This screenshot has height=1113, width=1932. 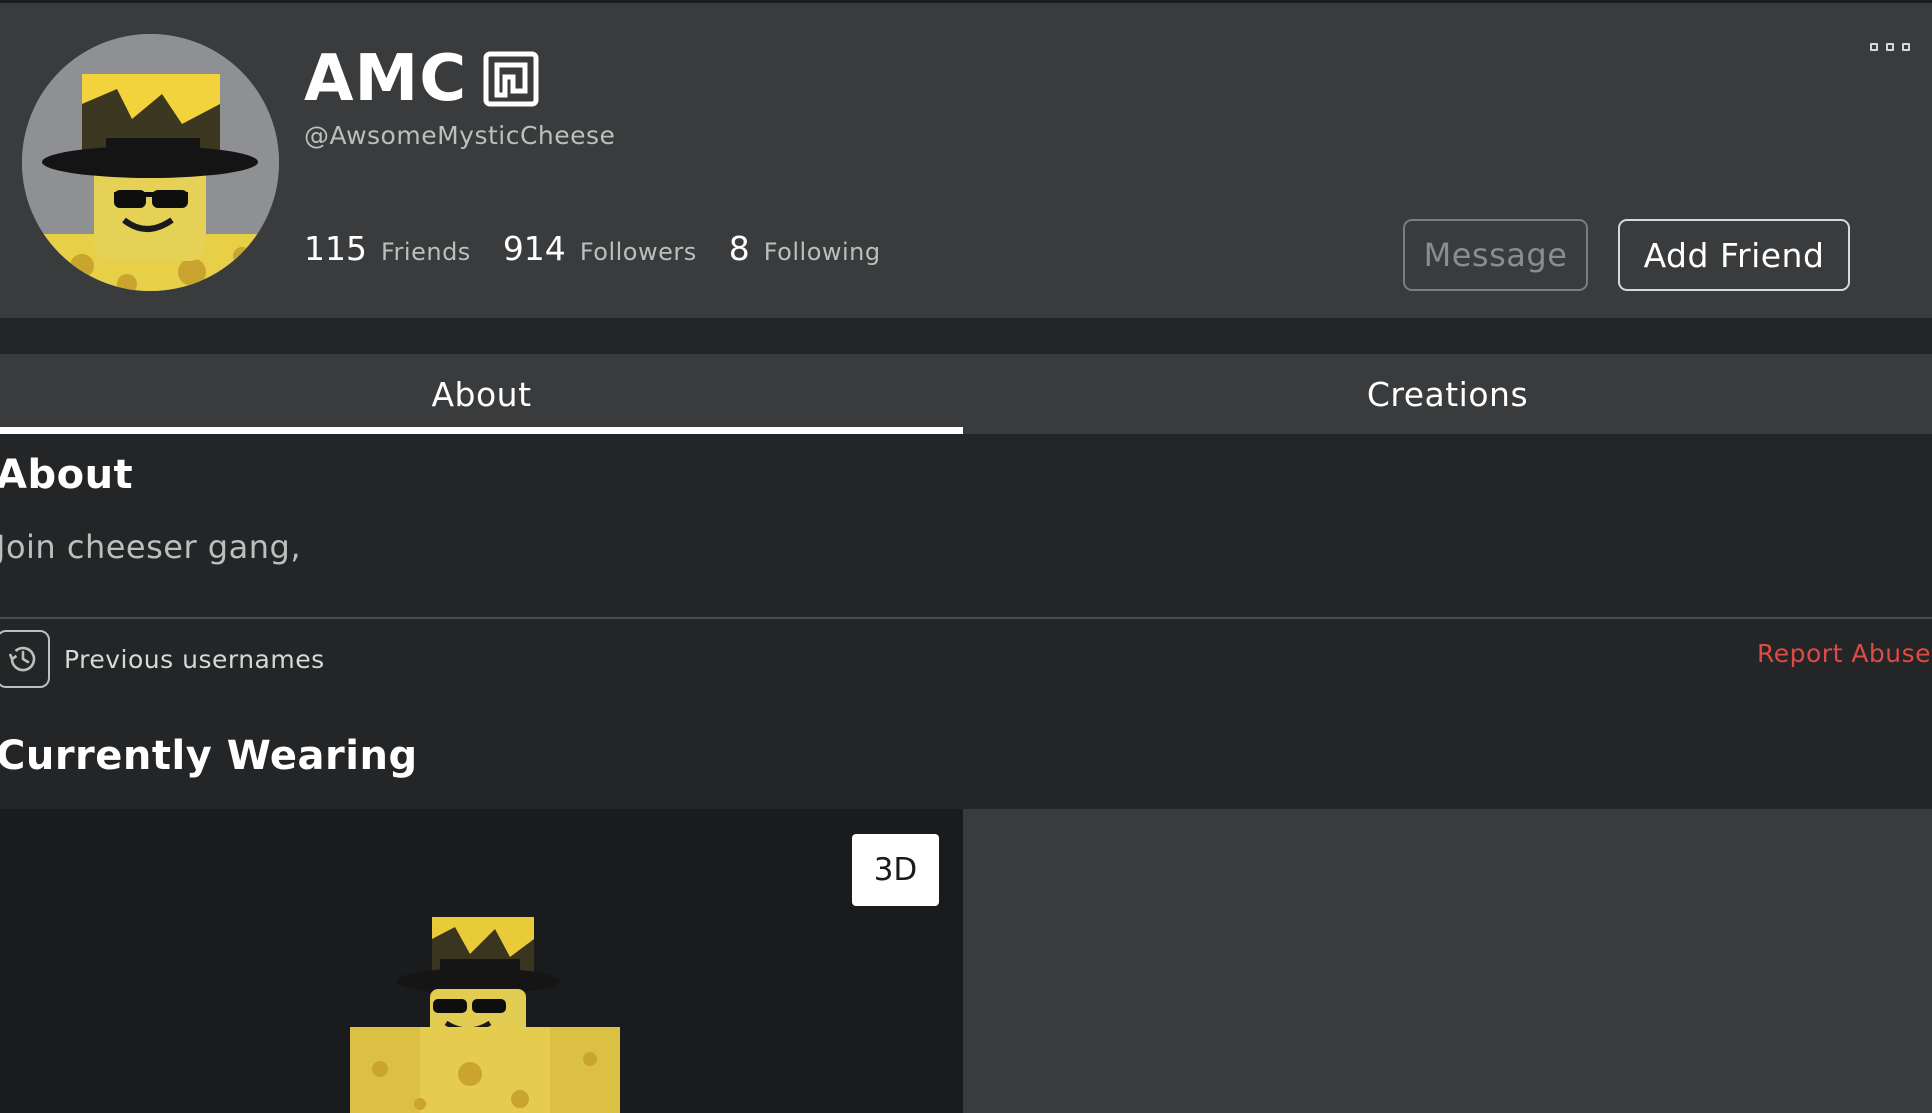 What do you see at coordinates (1447, 394) in the screenshot?
I see `tab-creations: Creations` at bounding box center [1447, 394].